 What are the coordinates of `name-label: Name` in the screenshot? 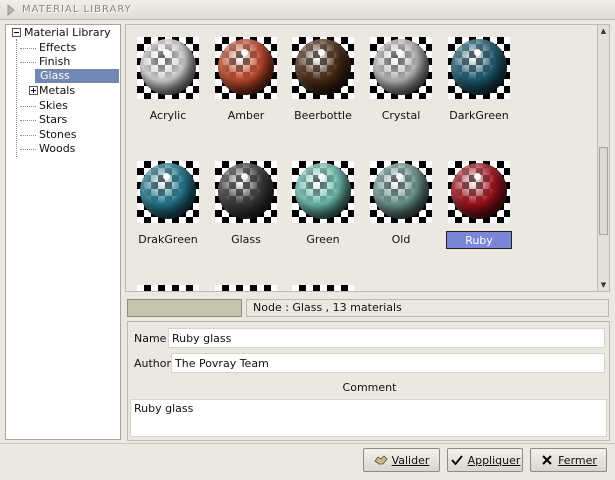 It's located at (150, 338).